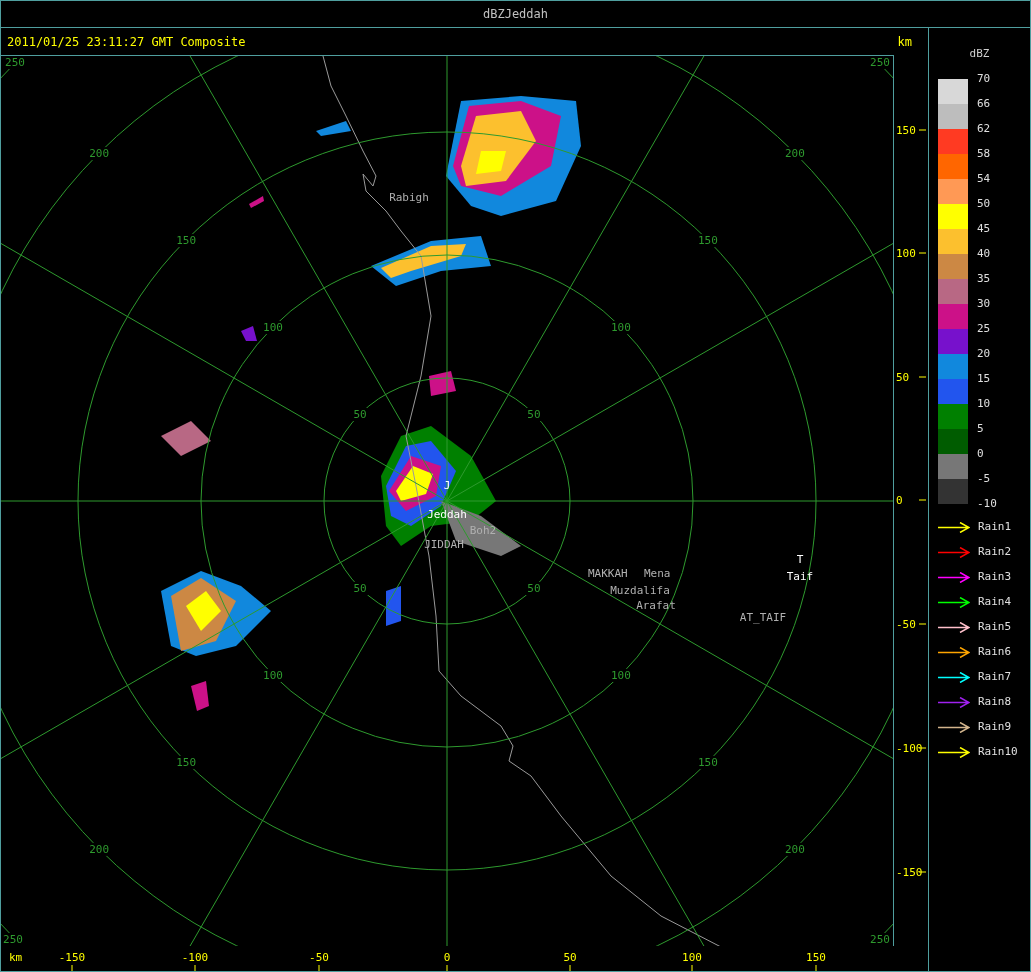 The width and height of the screenshot is (1031, 972). What do you see at coordinates (995, 701) in the screenshot?
I see `track-label: Rain8` at bounding box center [995, 701].